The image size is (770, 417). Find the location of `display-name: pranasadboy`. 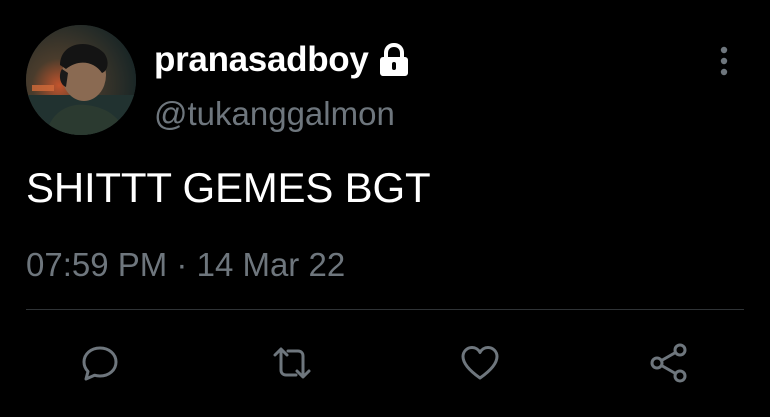

display-name: pranasadboy is located at coordinates (261, 60).